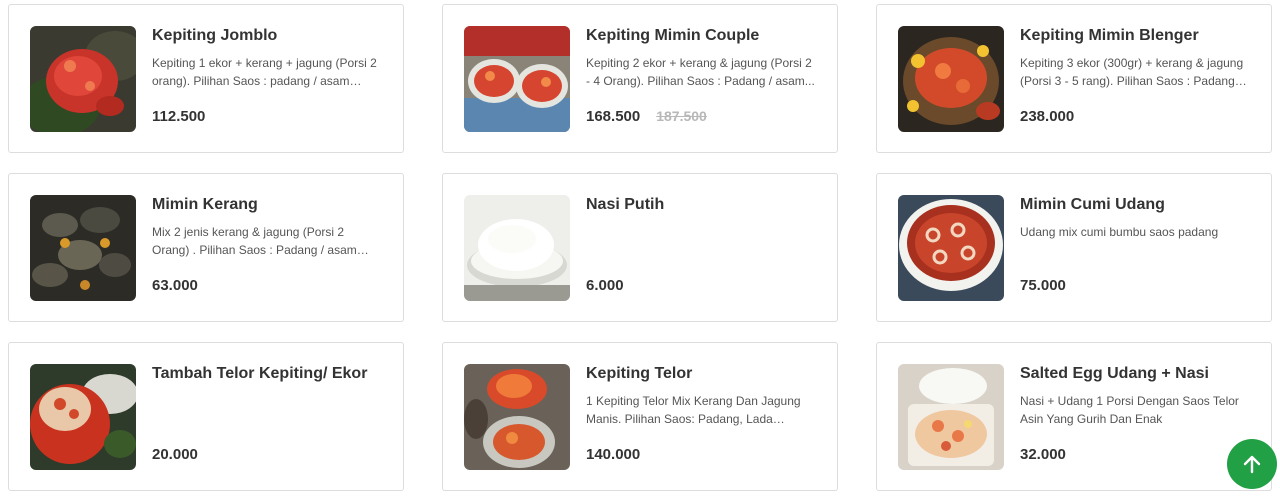 The width and height of the screenshot is (1280, 500). I want to click on menu-item-price: 75.000, so click(1043, 285).